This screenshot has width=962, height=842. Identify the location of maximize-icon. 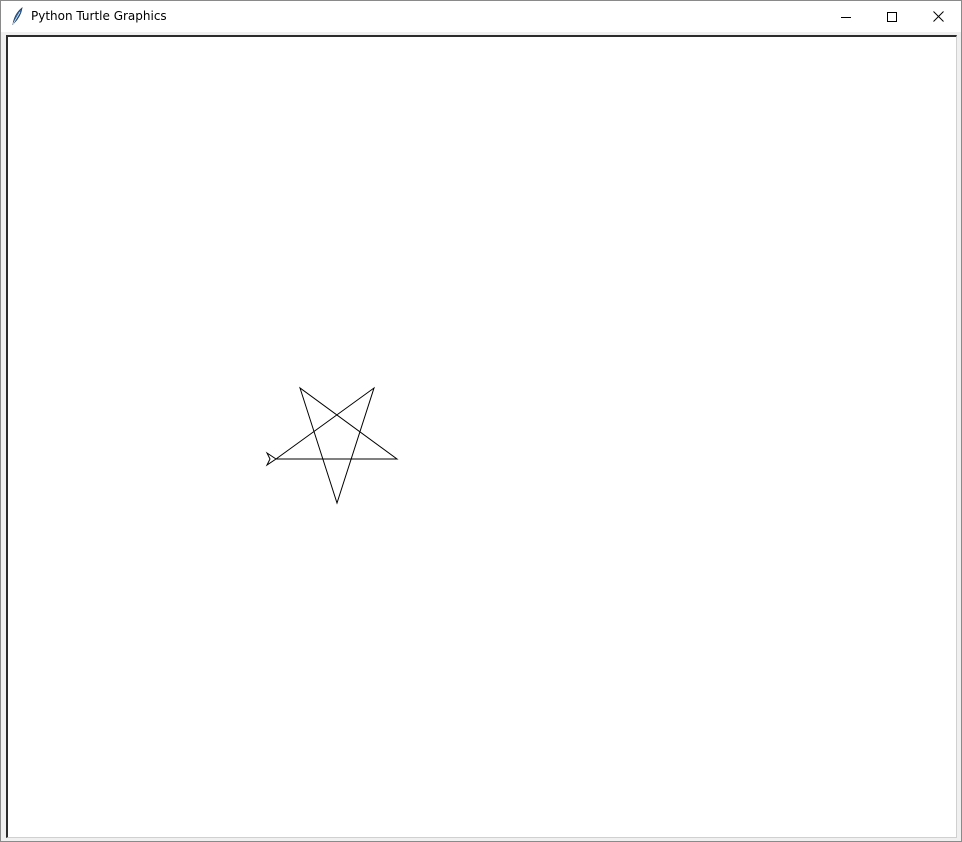
(892, 16).